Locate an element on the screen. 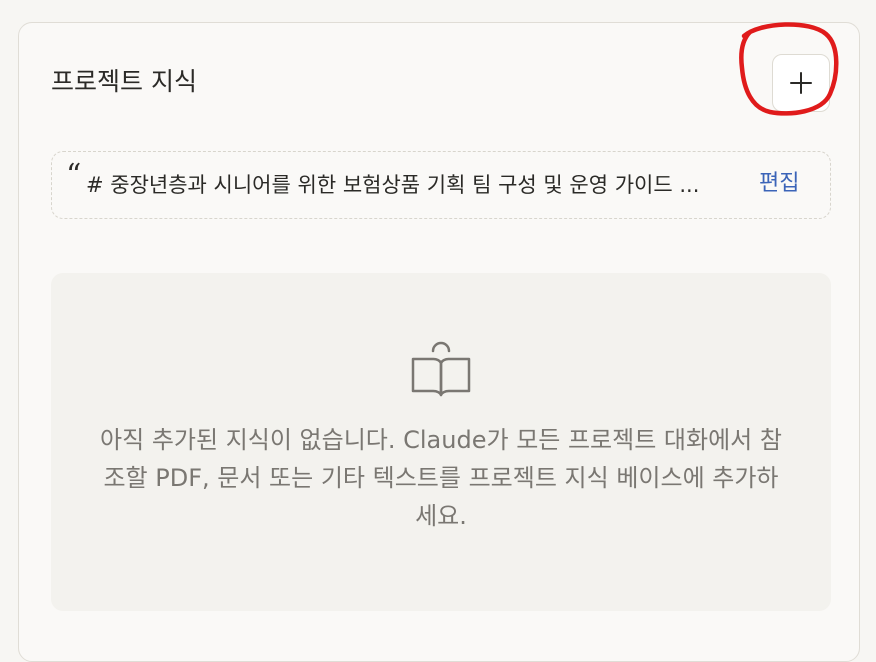  quote-icon: “ is located at coordinates (74, 175).